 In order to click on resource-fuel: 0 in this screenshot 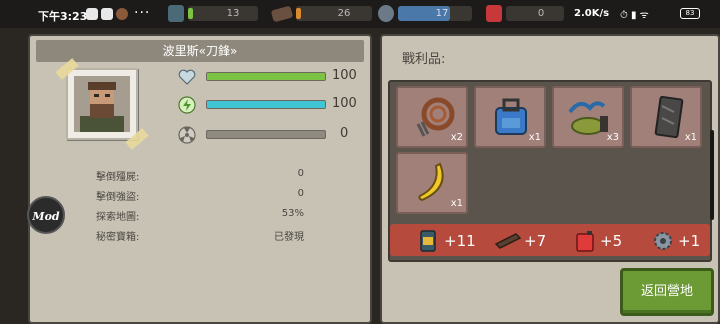, I will do `click(526, 13)`.